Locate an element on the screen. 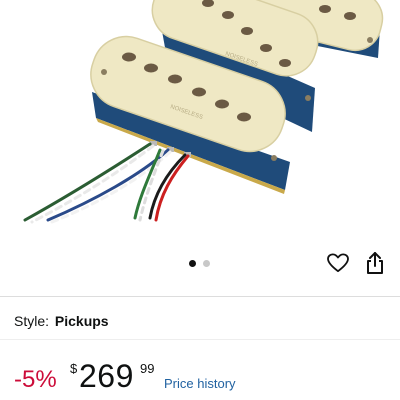  pickup-wires is located at coordinates (106, 183).